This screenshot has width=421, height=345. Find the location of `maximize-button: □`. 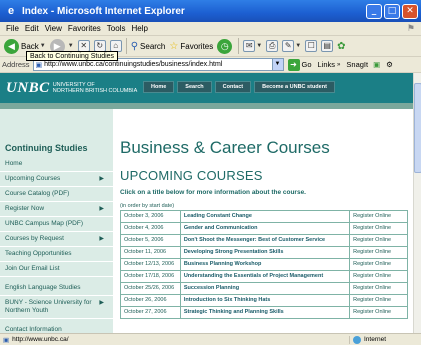

maximize-button: □ is located at coordinates (392, 11).